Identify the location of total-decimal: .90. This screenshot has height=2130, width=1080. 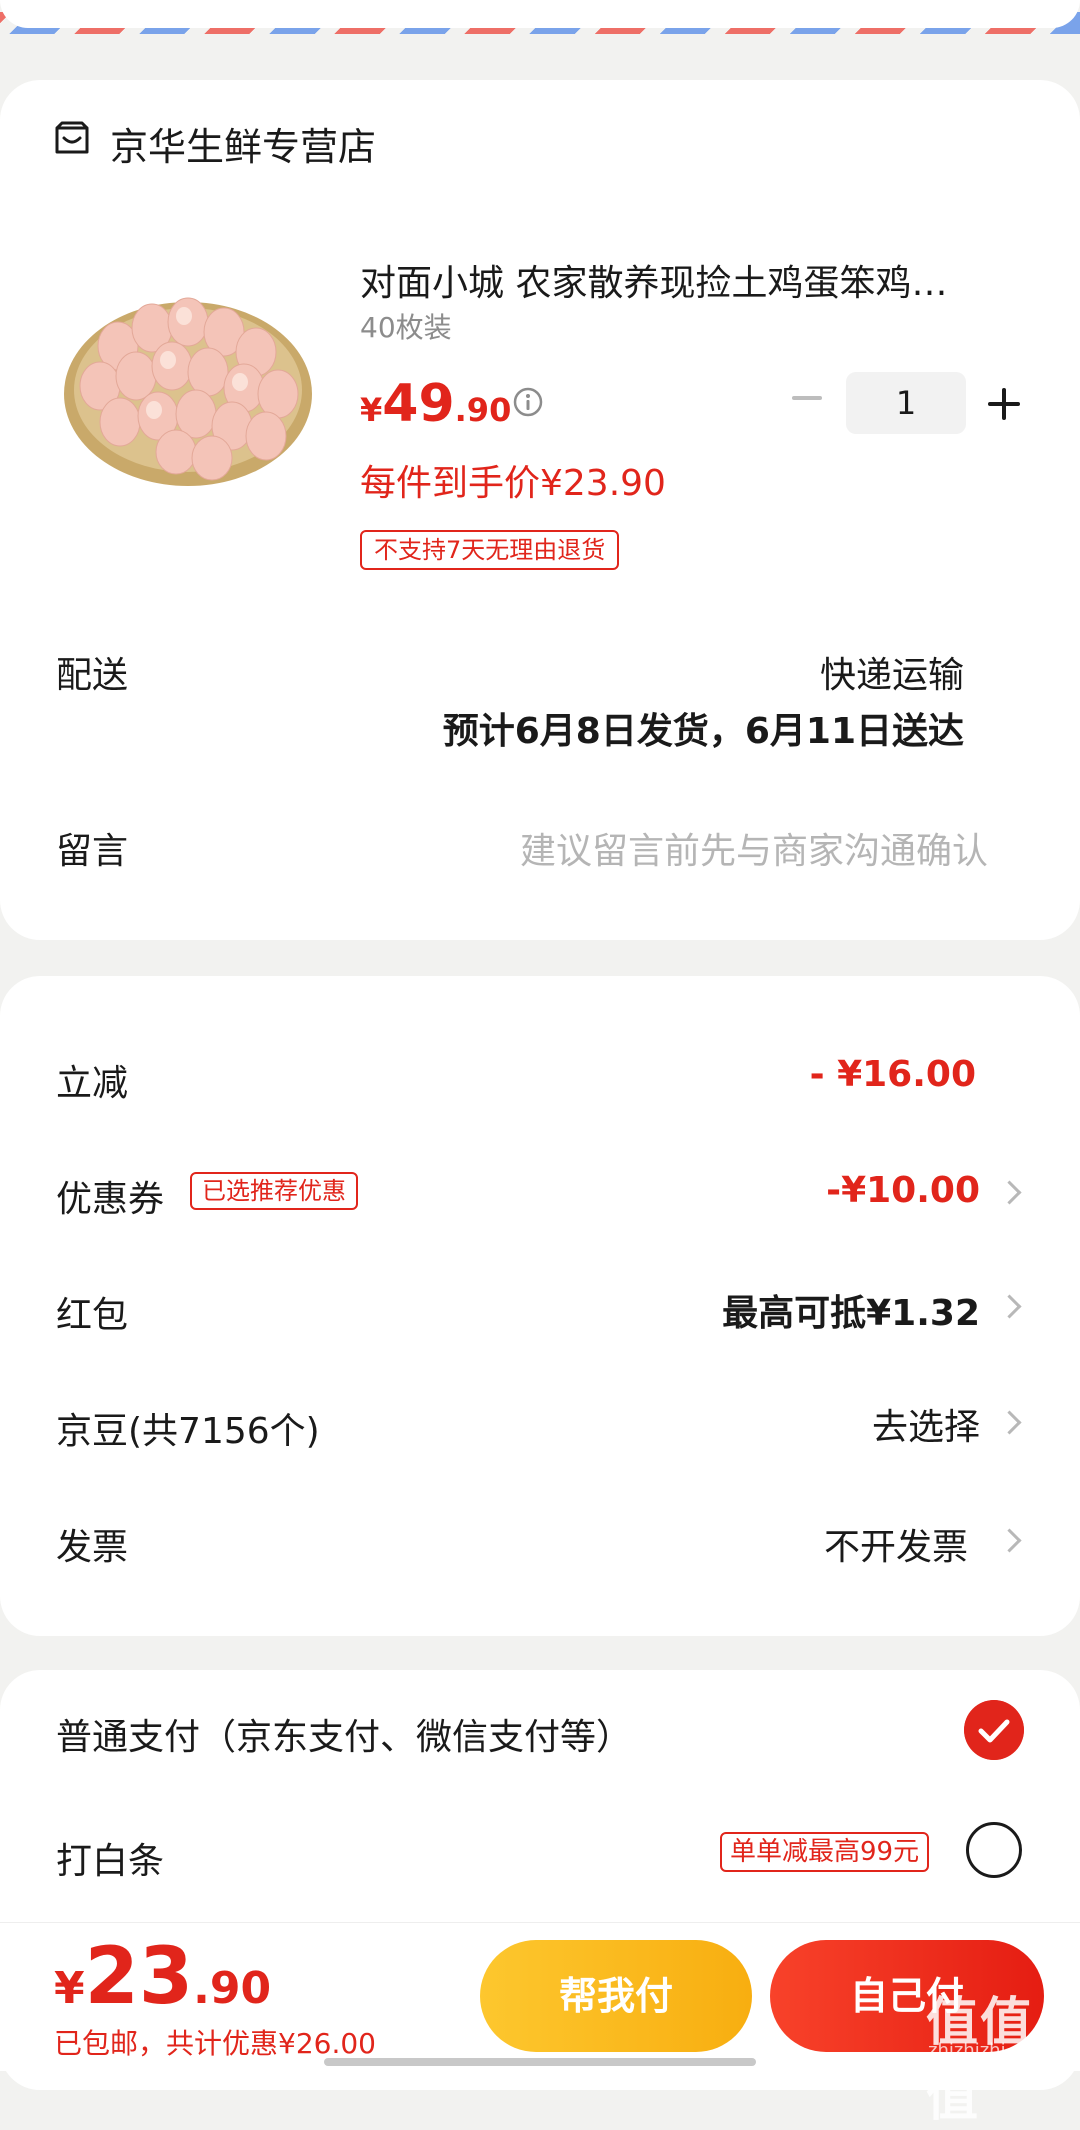
(232, 1988).